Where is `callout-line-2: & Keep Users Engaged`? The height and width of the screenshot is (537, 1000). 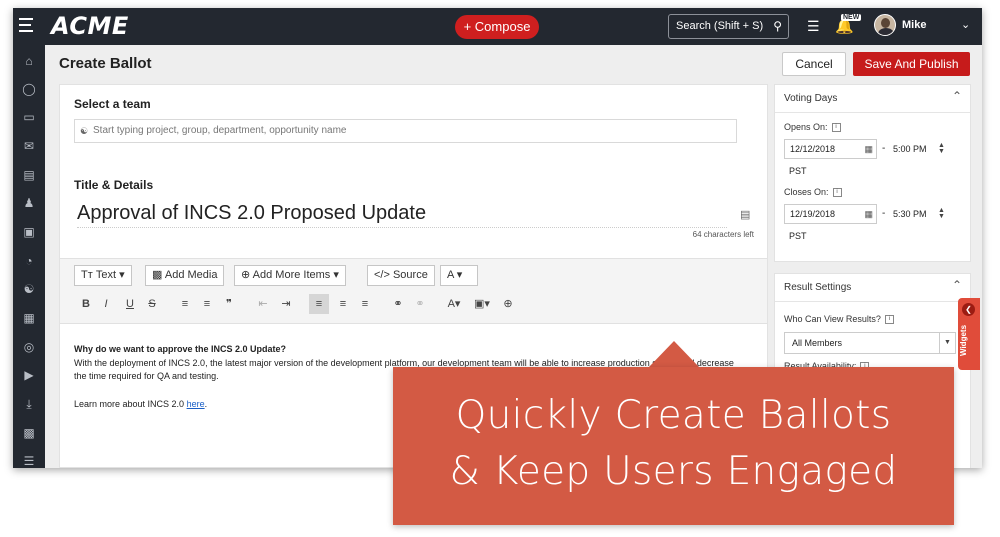
callout-line-2: & Keep Users Engaged is located at coordinates (673, 471).